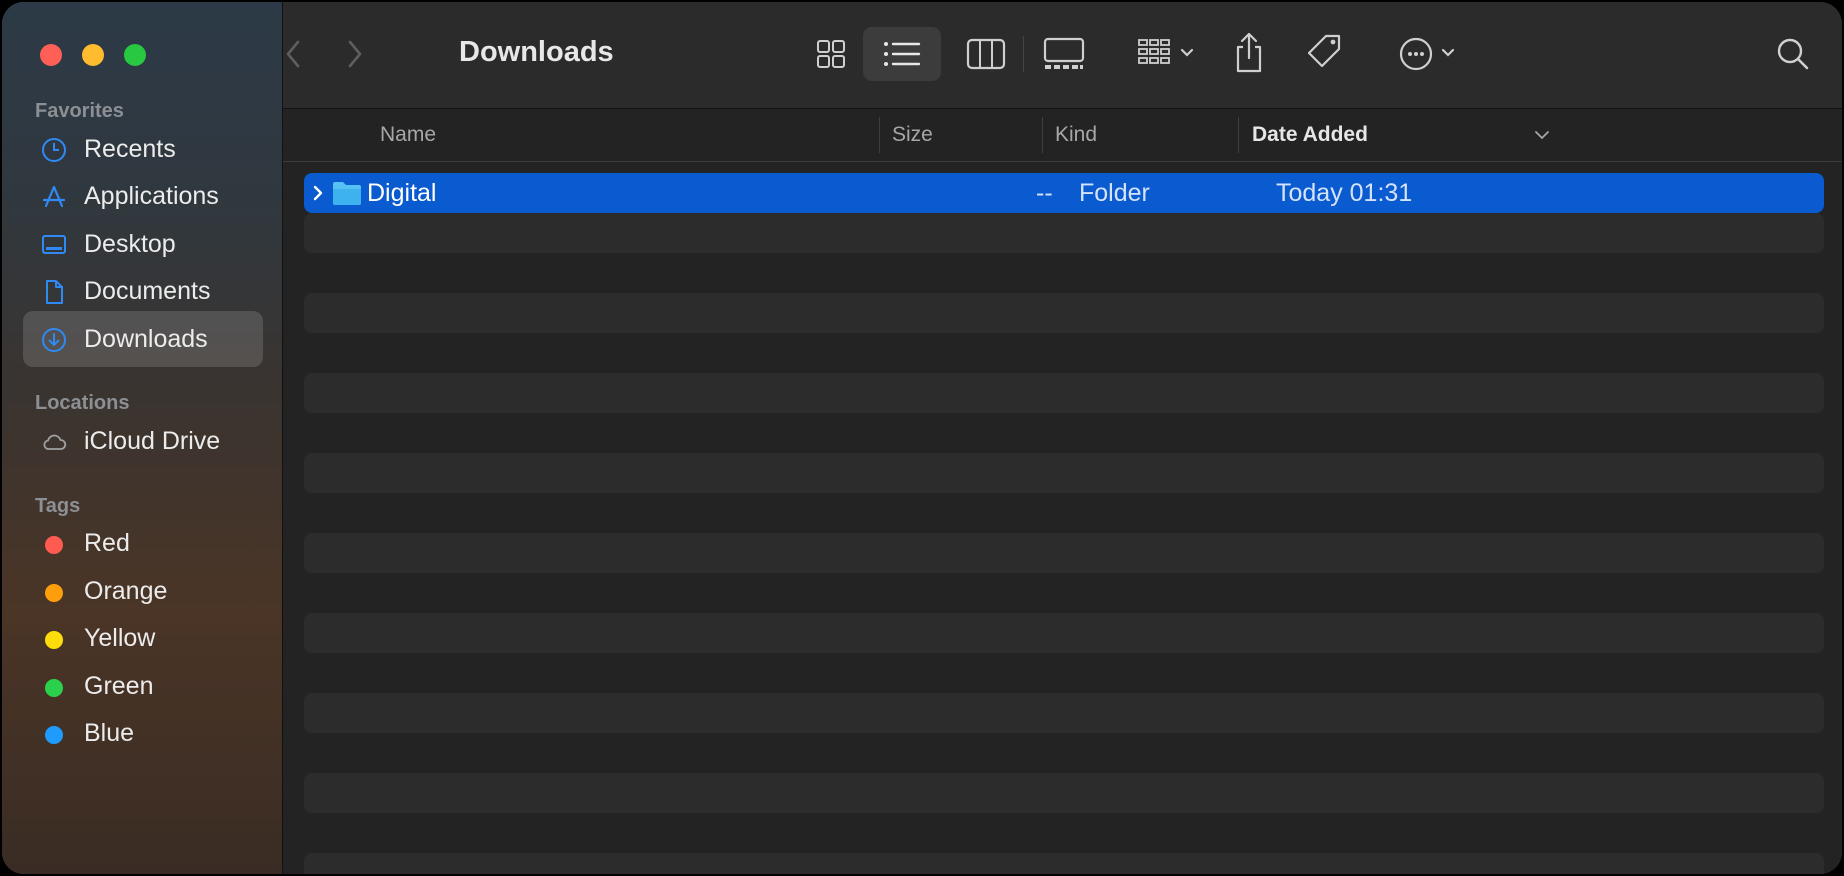 Image resolution: width=1844 pixels, height=876 pixels. What do you see at coordinates (1542, 135) in the screenshot?
I see `sort-chevron-down-icon` at bounding box center [1542, 135].